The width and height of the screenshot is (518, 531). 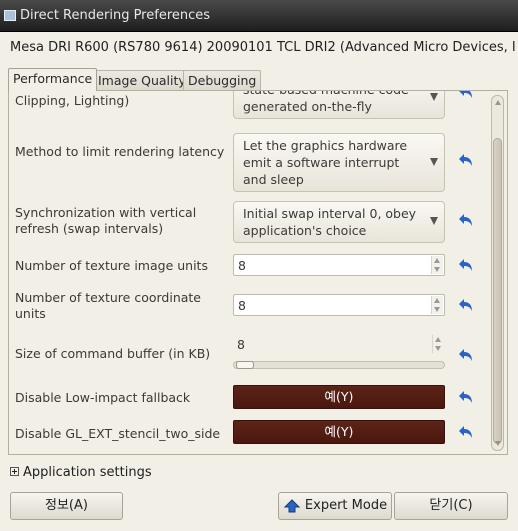 What do you see at coordinates (339, 365) in the screenshot?
I see `command-buffer-slider` at bounding box center [339, 365].